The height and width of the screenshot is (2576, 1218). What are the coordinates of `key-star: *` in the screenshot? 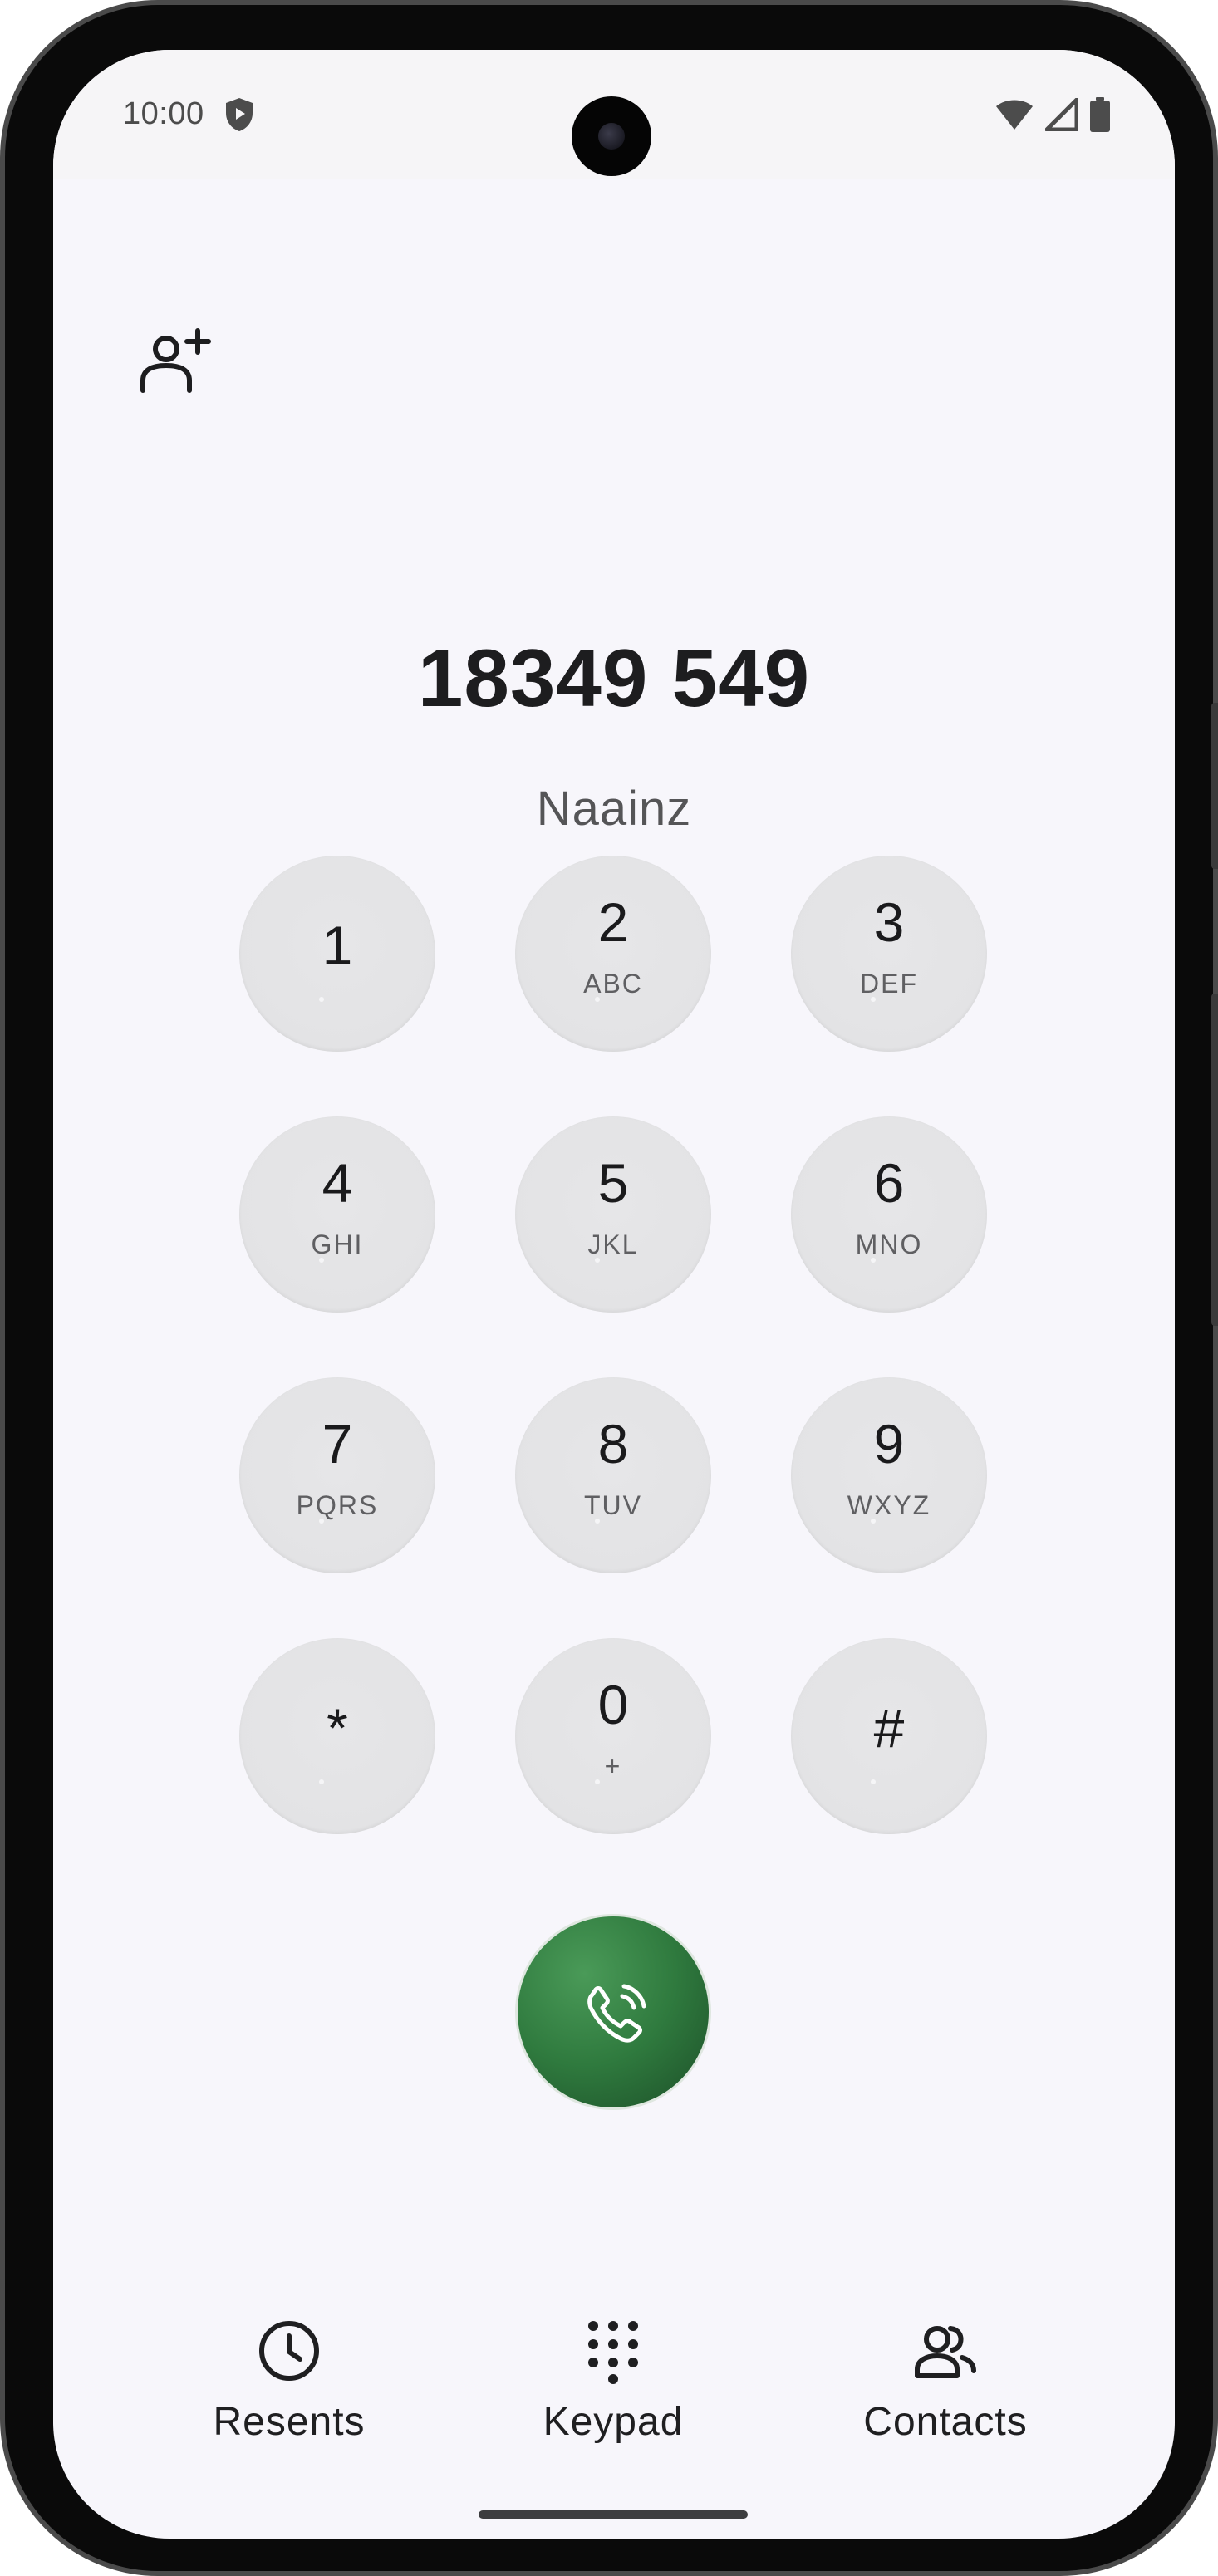 It's located at (337, 1736).